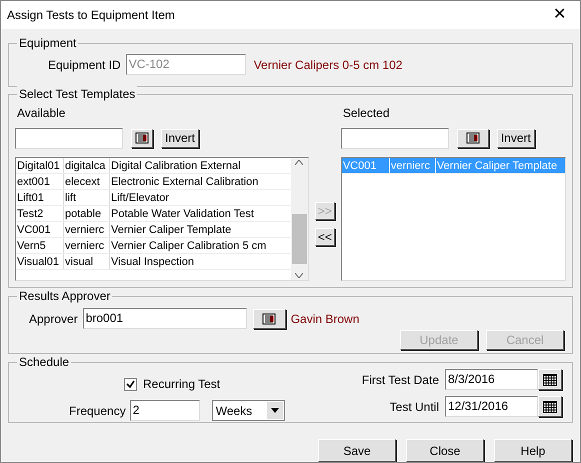  Describe the element at coordinates (87, 165) in the screenshot. I see `table-cell: digitalca` at that location.